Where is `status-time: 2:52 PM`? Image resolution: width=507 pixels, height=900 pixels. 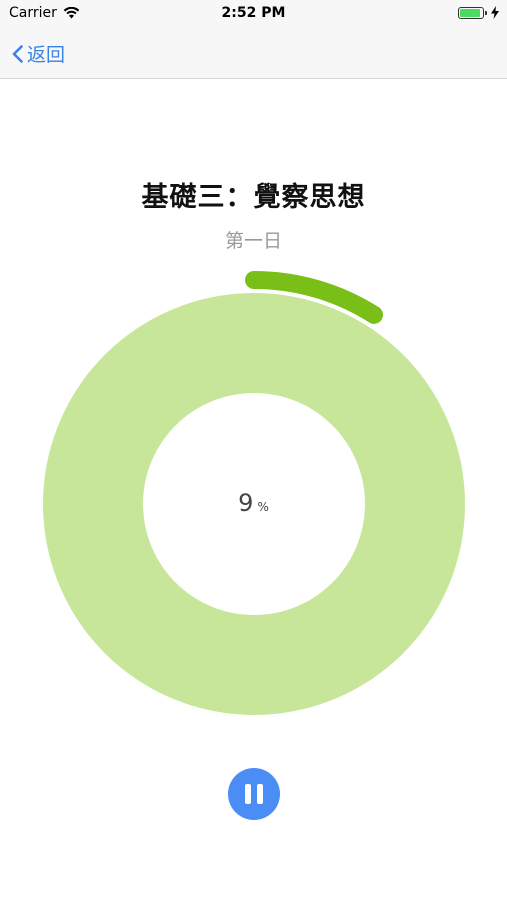 status-time: 2:52 PM is located at coordinates (253, 13).